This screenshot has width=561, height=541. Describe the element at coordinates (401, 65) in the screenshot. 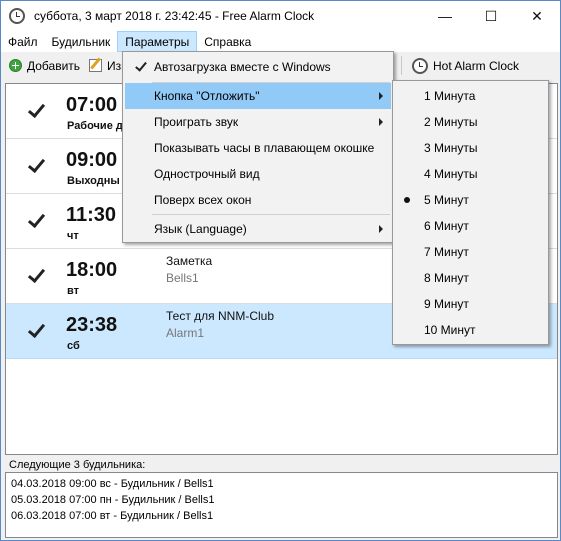

I see `toolbar-divider` at that location.